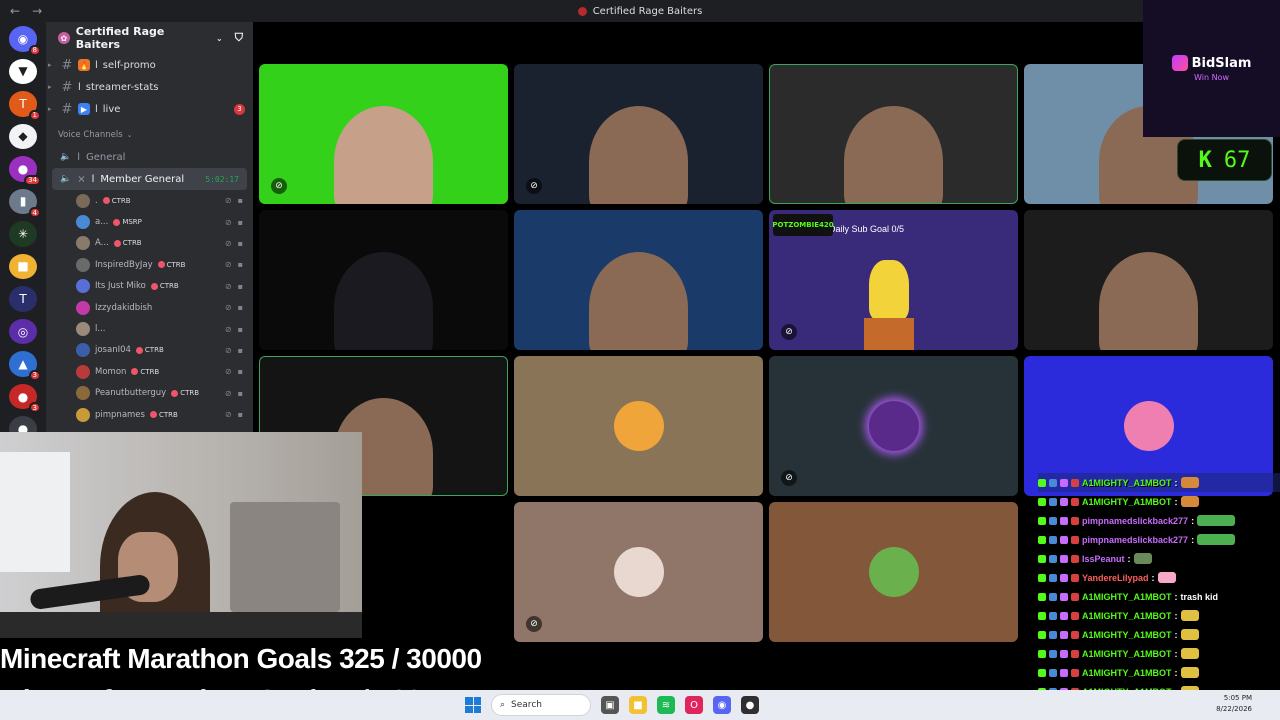  Describe the element at coordinates (149, 264) in the screenshot. I see `voice-member: InspiredByJay CTRB ⊘ ▪` at that location.